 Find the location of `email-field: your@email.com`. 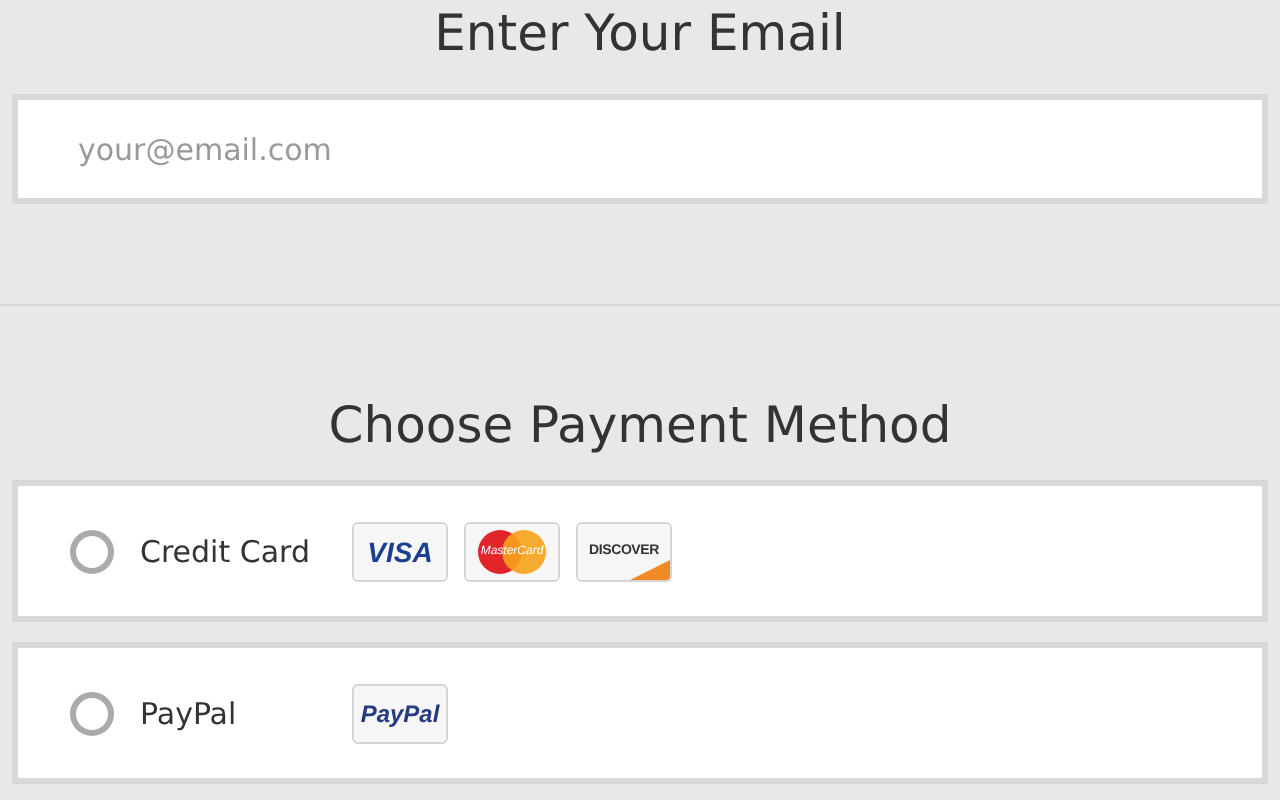

email-field: your@email.com is located at coordinates (640, 149).